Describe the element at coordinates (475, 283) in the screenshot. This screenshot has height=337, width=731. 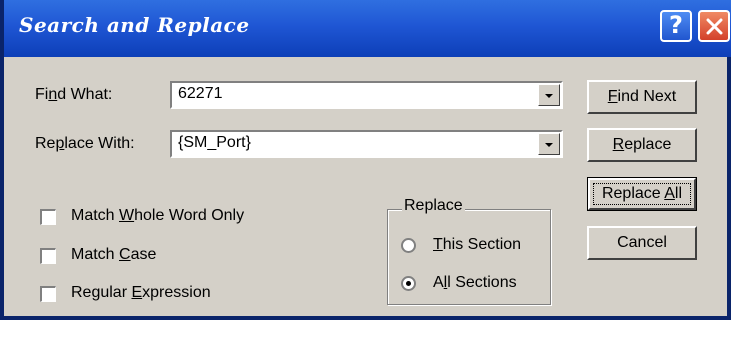
I see `all-sections-label: All Sections` at that location.